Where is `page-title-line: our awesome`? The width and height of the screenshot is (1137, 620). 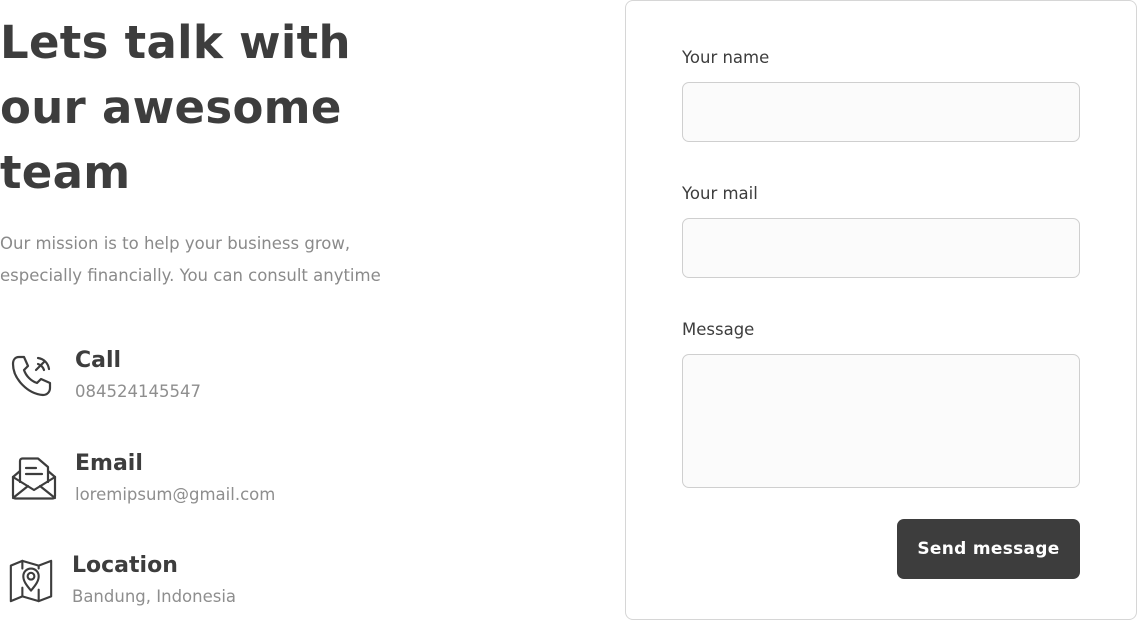 page-title-line: our awesome is located at coordinates (171, 107).